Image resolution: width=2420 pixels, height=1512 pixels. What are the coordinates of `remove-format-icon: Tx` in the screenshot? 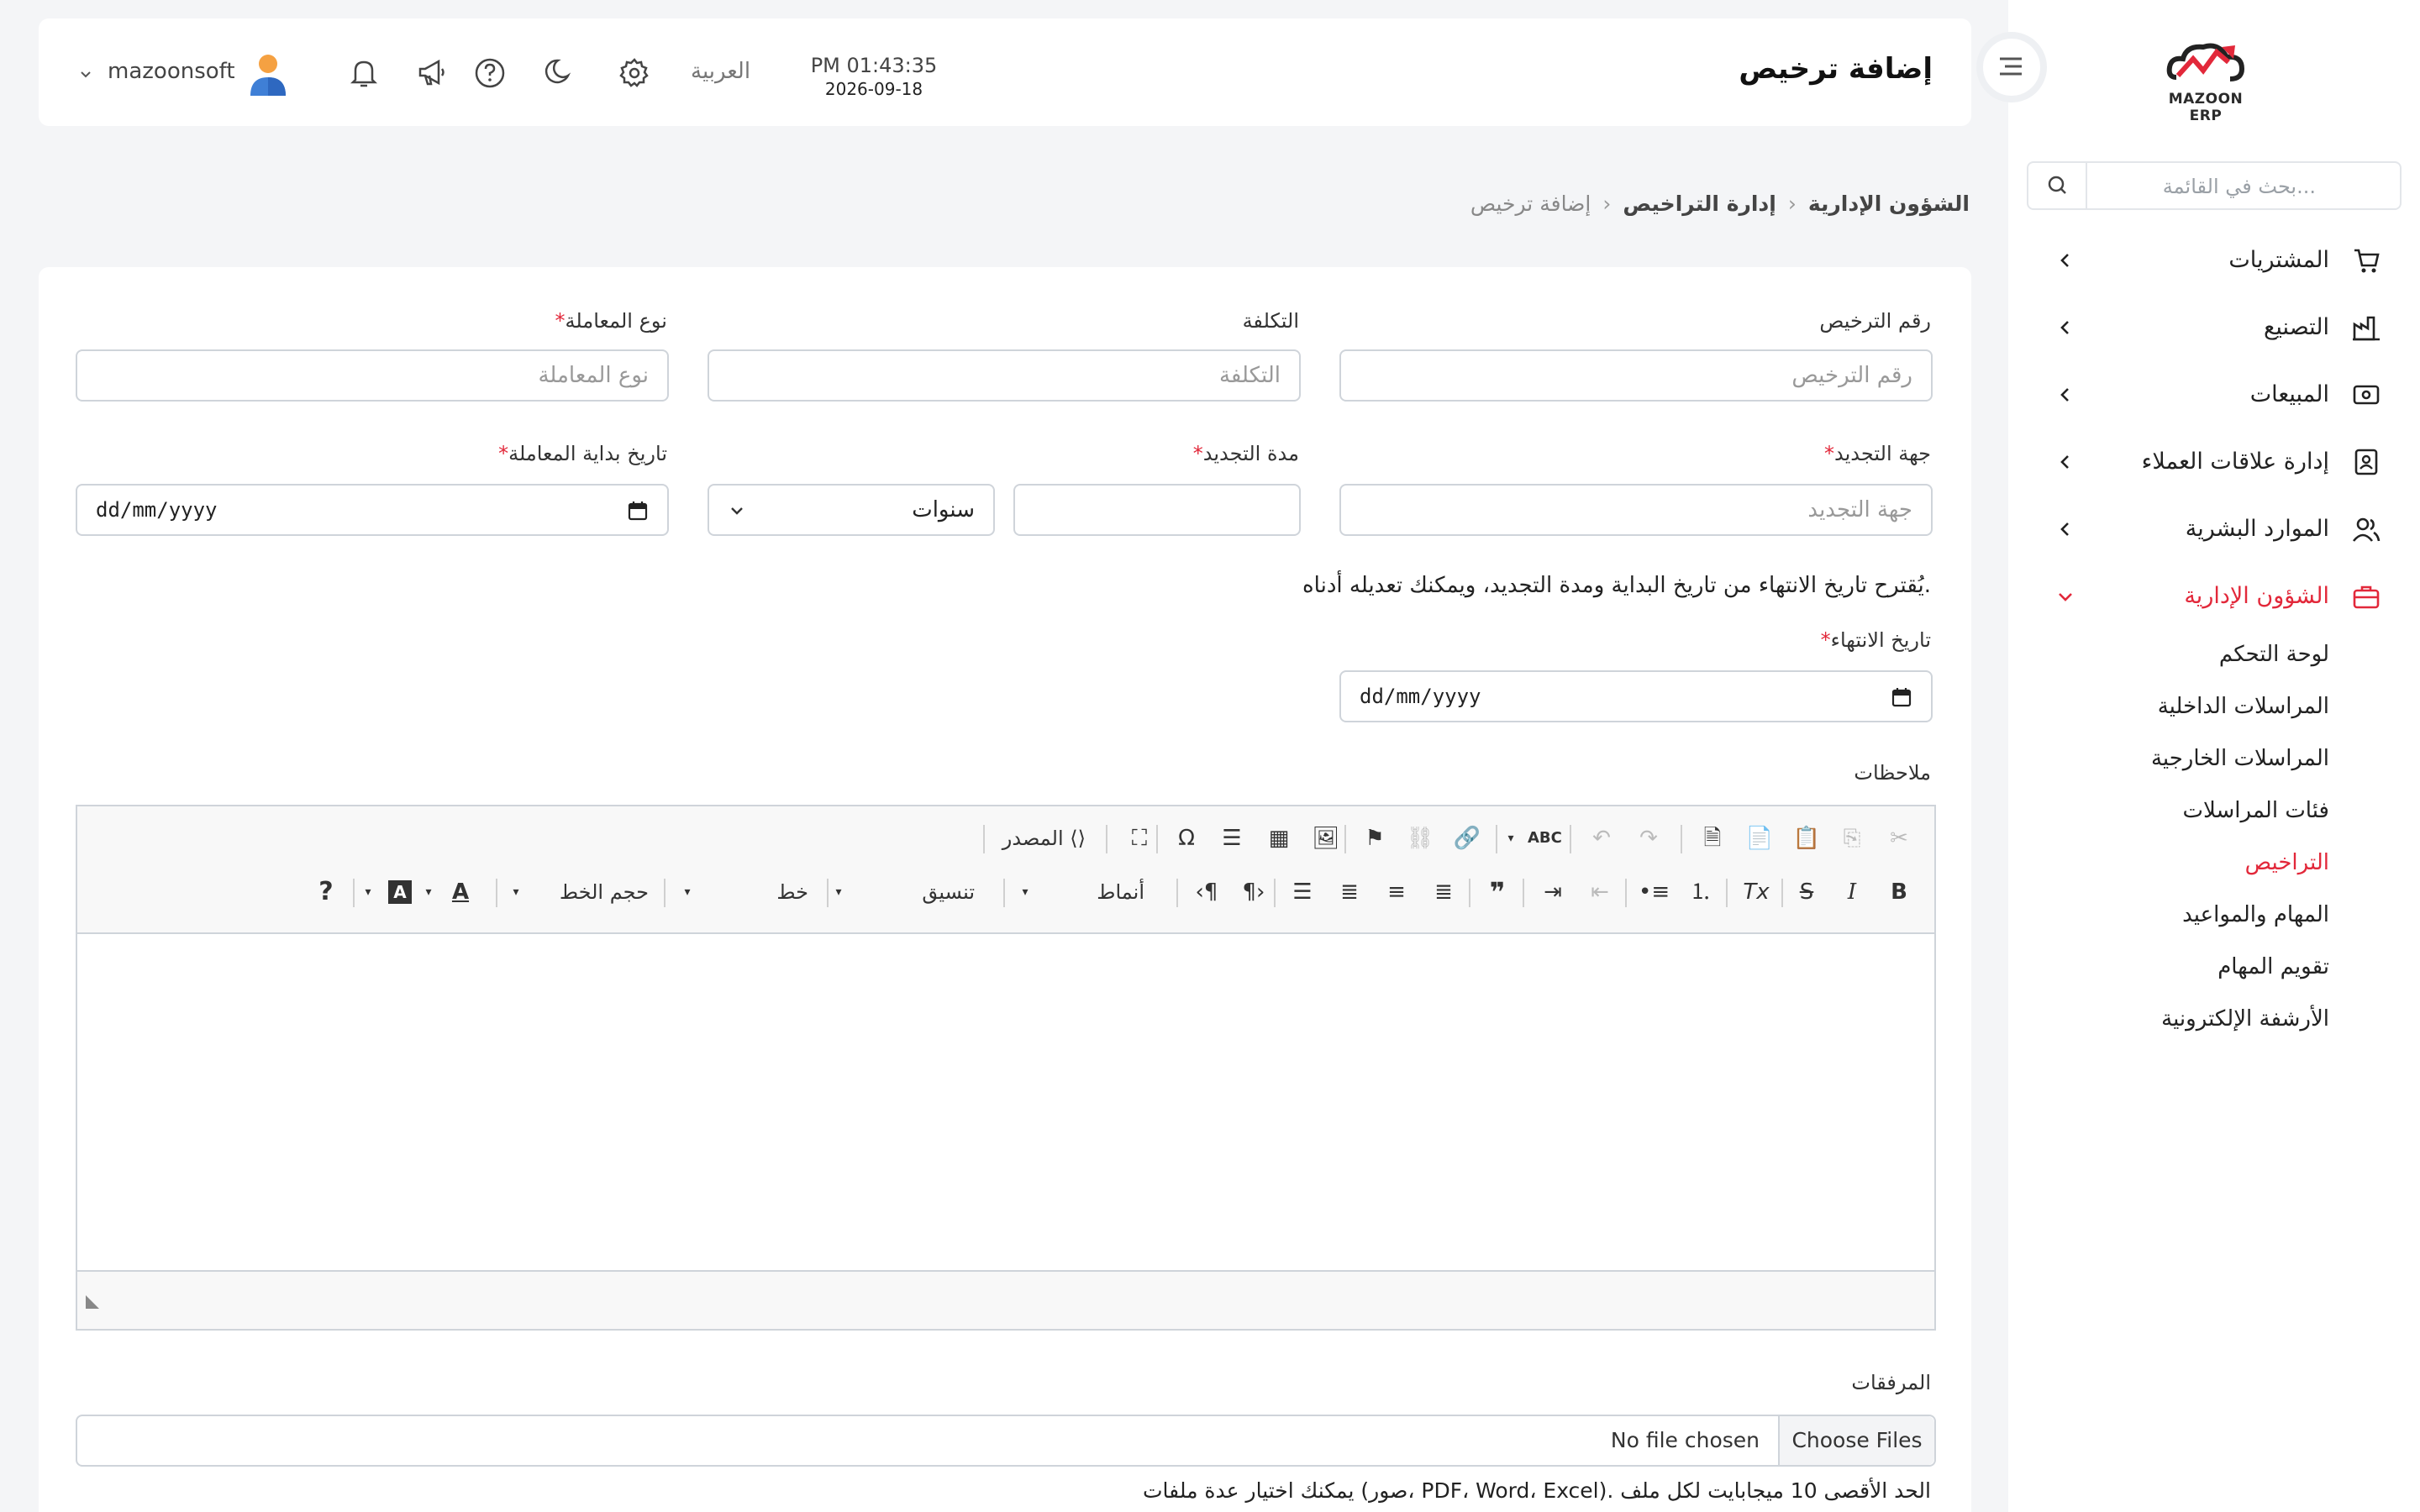 It's located at (1756, 892).